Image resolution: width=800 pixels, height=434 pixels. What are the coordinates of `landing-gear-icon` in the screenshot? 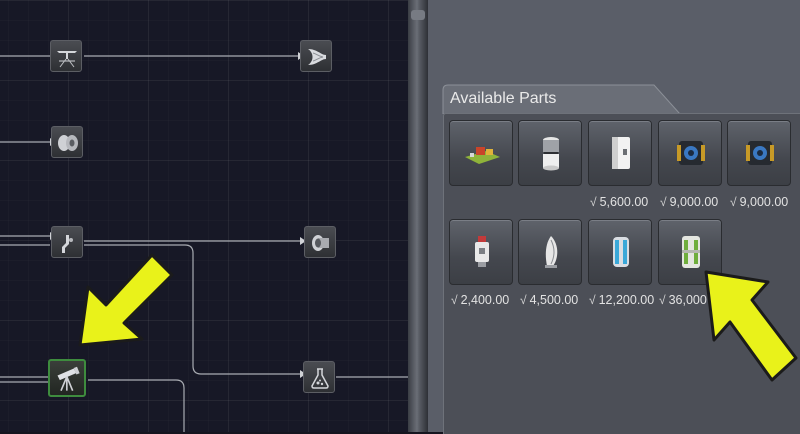 It's located at (67, 59).